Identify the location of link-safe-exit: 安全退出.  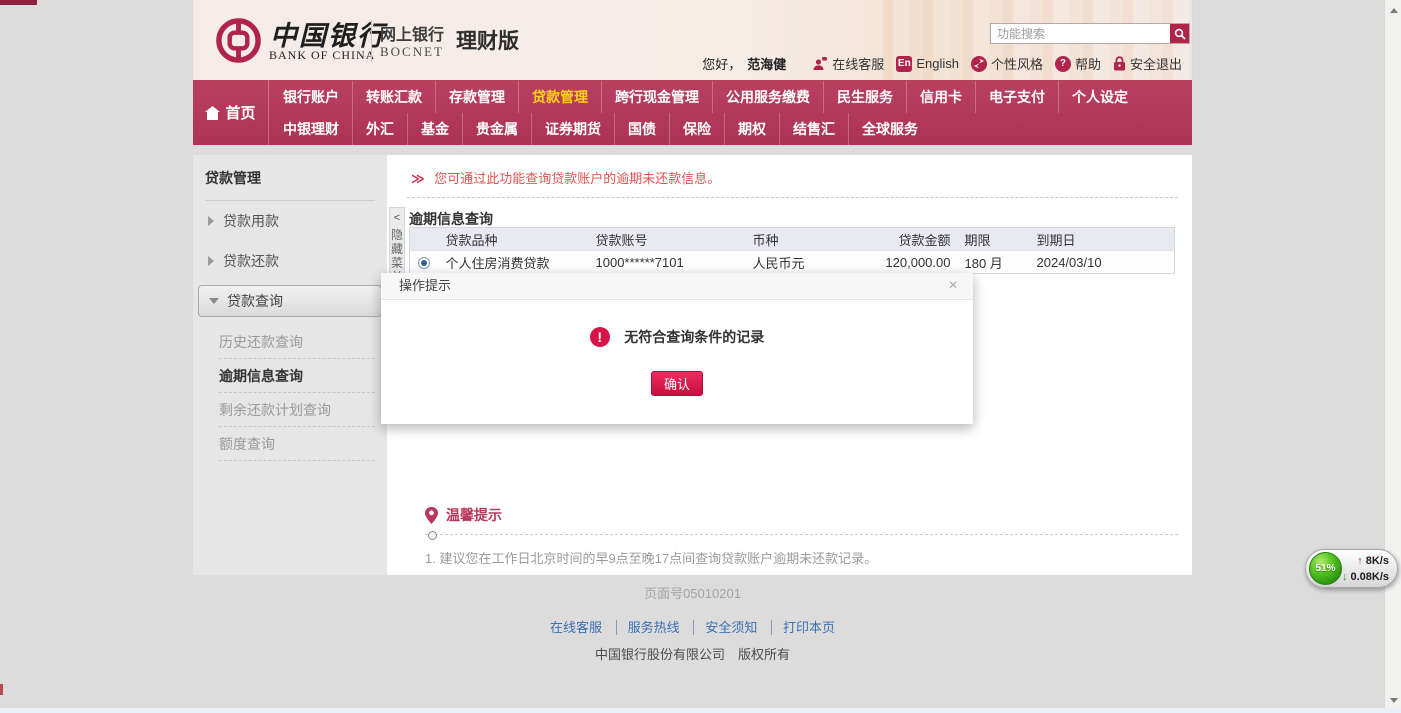
(1147, 63).